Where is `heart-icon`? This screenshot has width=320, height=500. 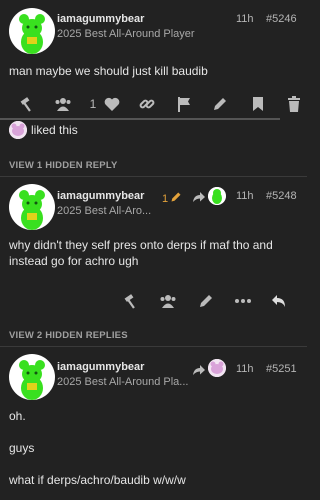
heart-icon is located at coordinates (112, 104).